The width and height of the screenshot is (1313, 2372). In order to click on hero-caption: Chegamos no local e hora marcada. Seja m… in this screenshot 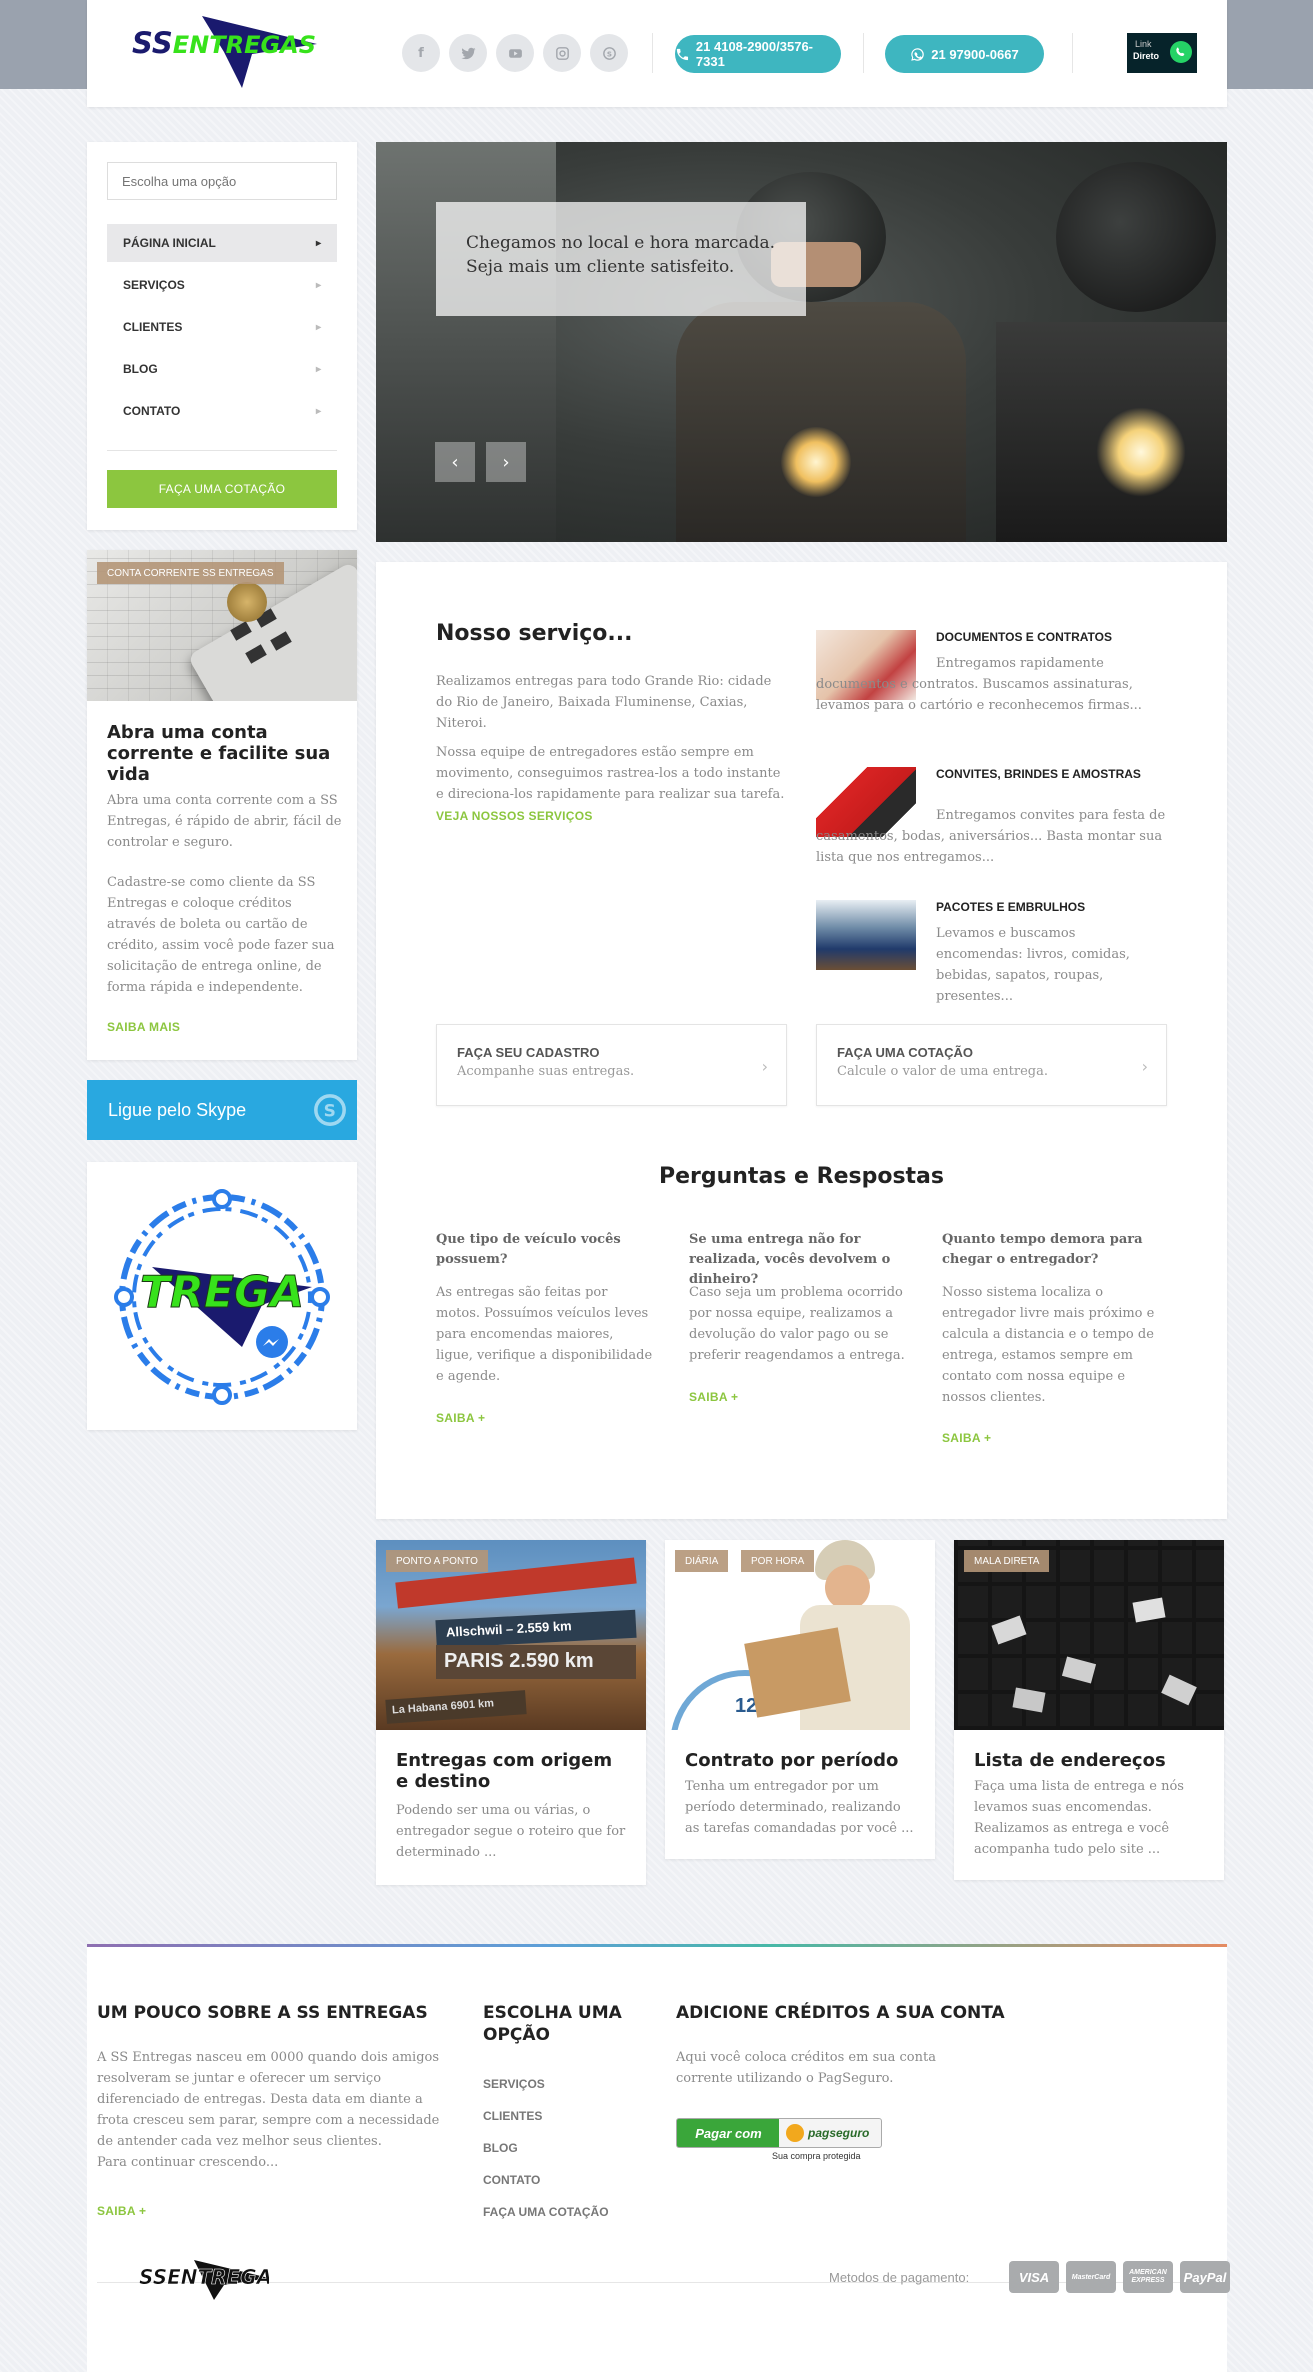, I will do `click(621, 259)`.